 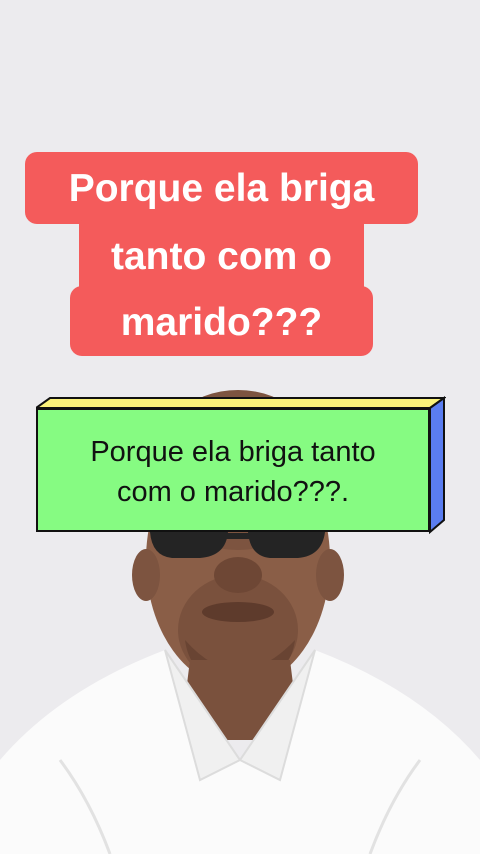 I want to click on top-caption-line-3: marido???, so click(x=221, y=321).